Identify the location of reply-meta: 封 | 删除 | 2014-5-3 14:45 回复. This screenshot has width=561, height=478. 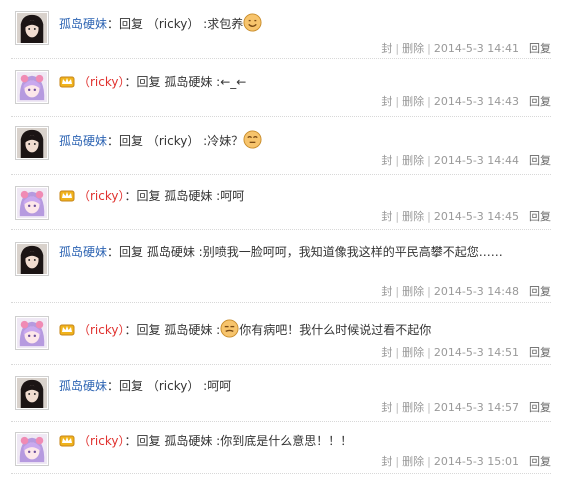
(466, 216).